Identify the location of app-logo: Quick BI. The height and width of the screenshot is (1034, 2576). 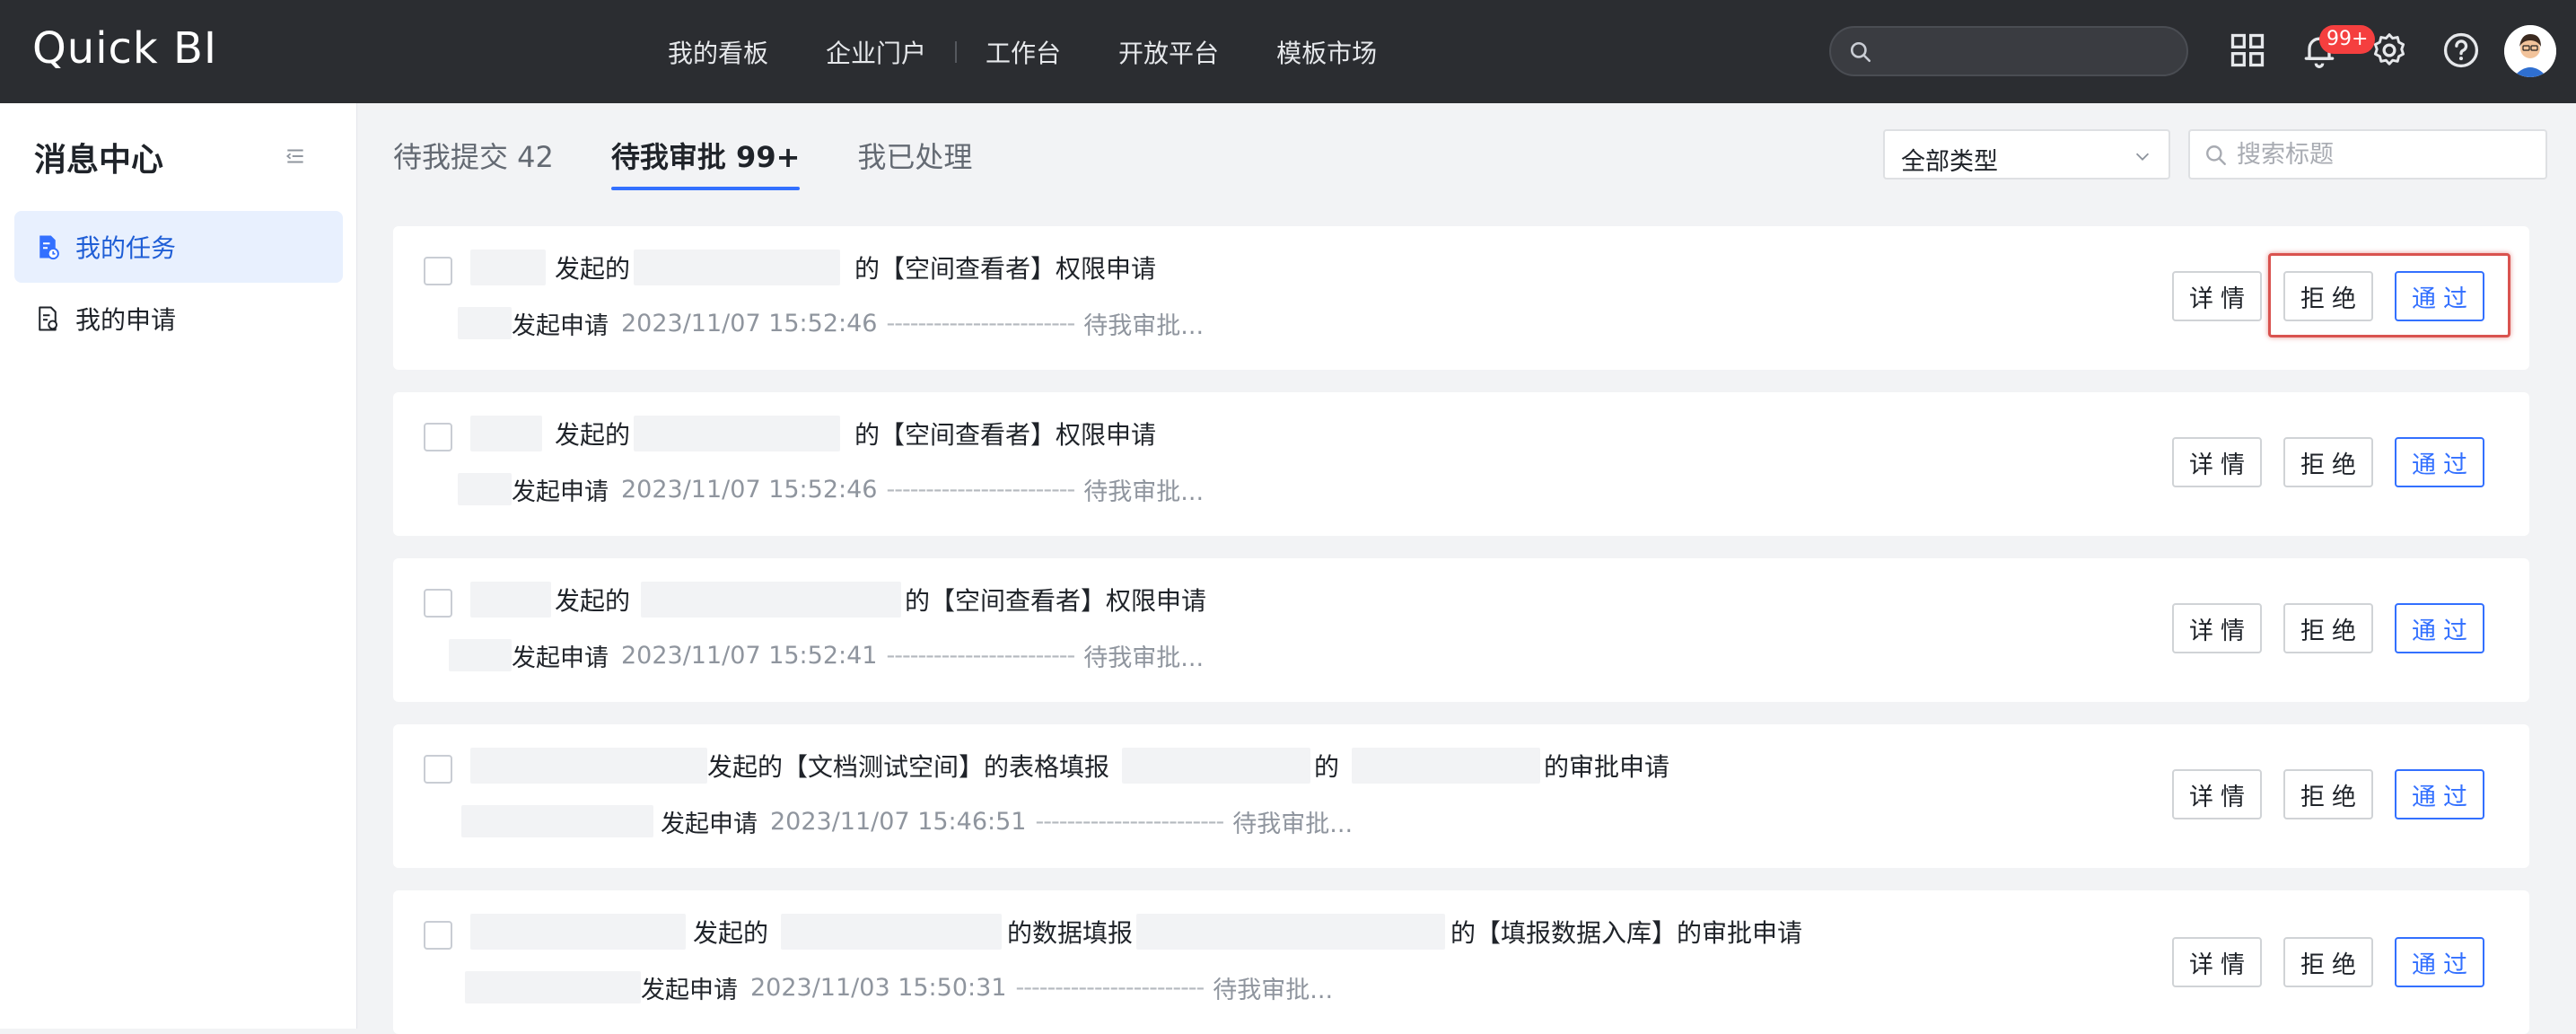
(124, 48).